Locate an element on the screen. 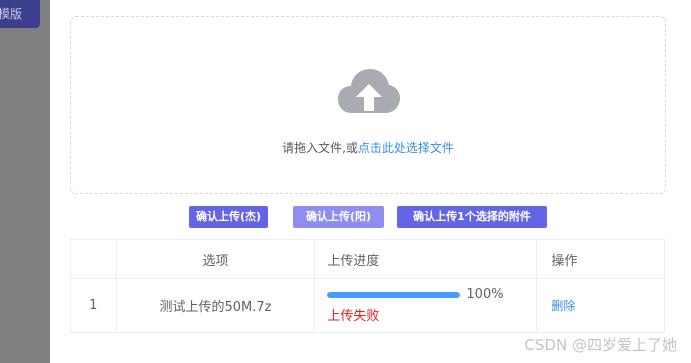  action-buttons: 确认上传(杰) 确认上传(阳) 确认上传1个选择的附件 is located at coordinates (370, 217).